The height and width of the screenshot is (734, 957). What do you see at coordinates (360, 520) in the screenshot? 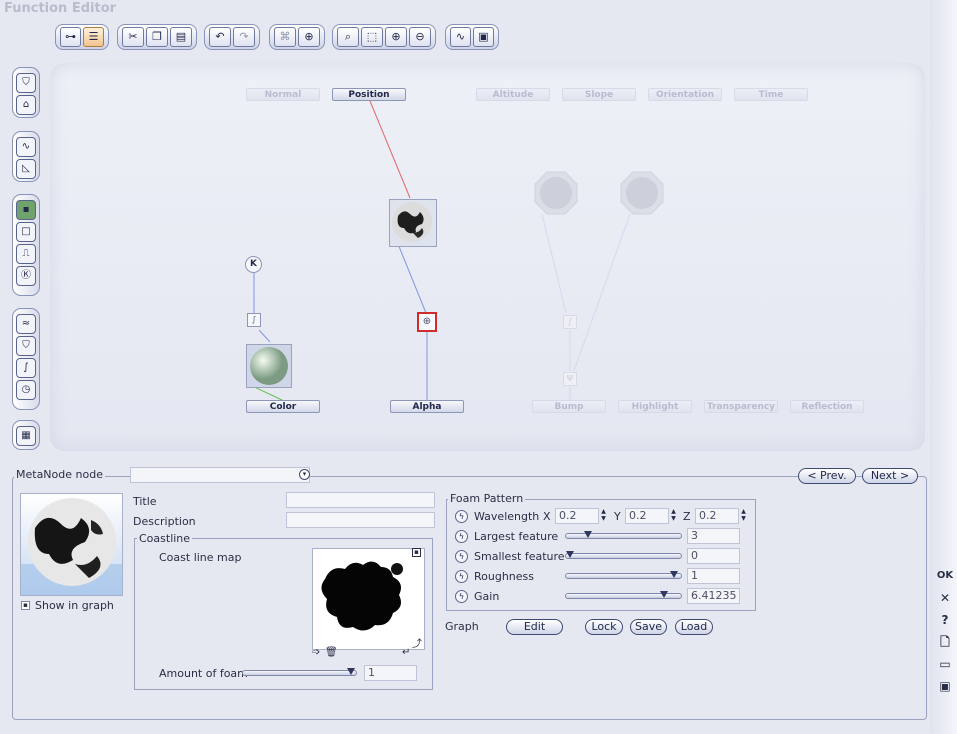
I see `description-input` at bounding box center [360, 520].